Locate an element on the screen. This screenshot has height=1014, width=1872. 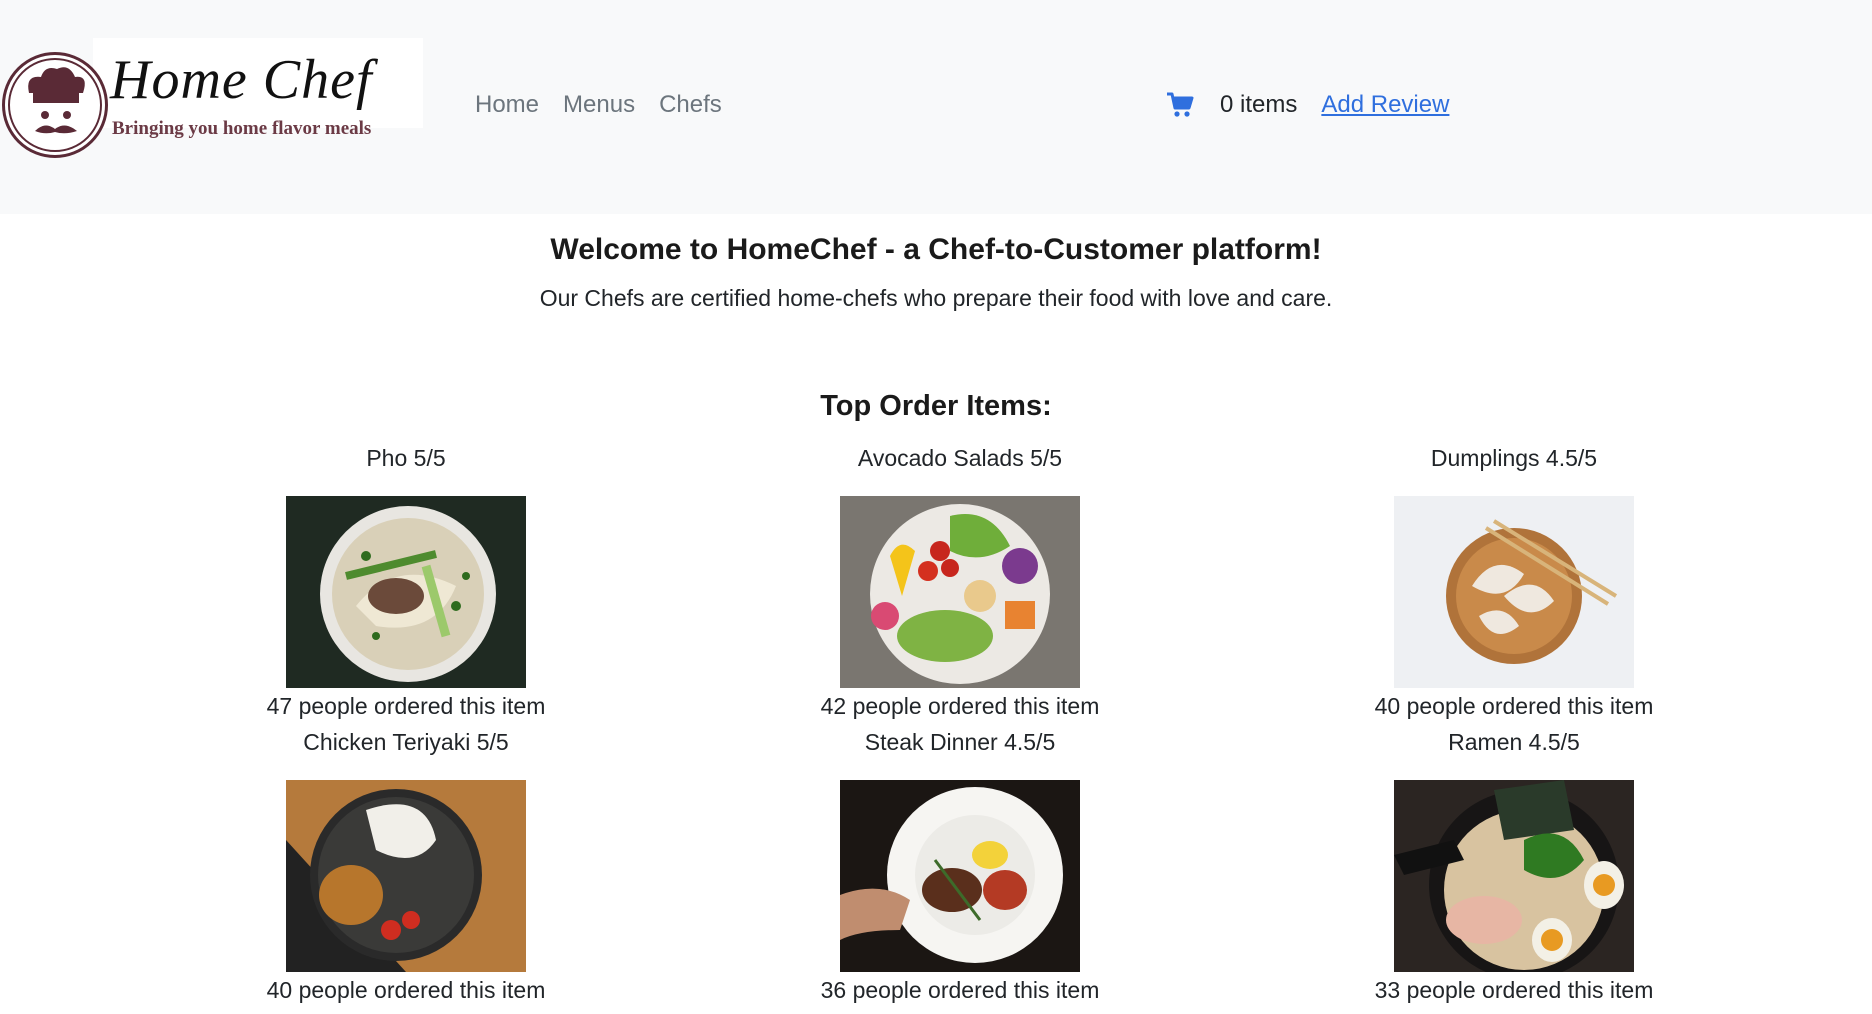
order-count: 42 people ordered this item is located at coordinates (960, 706).